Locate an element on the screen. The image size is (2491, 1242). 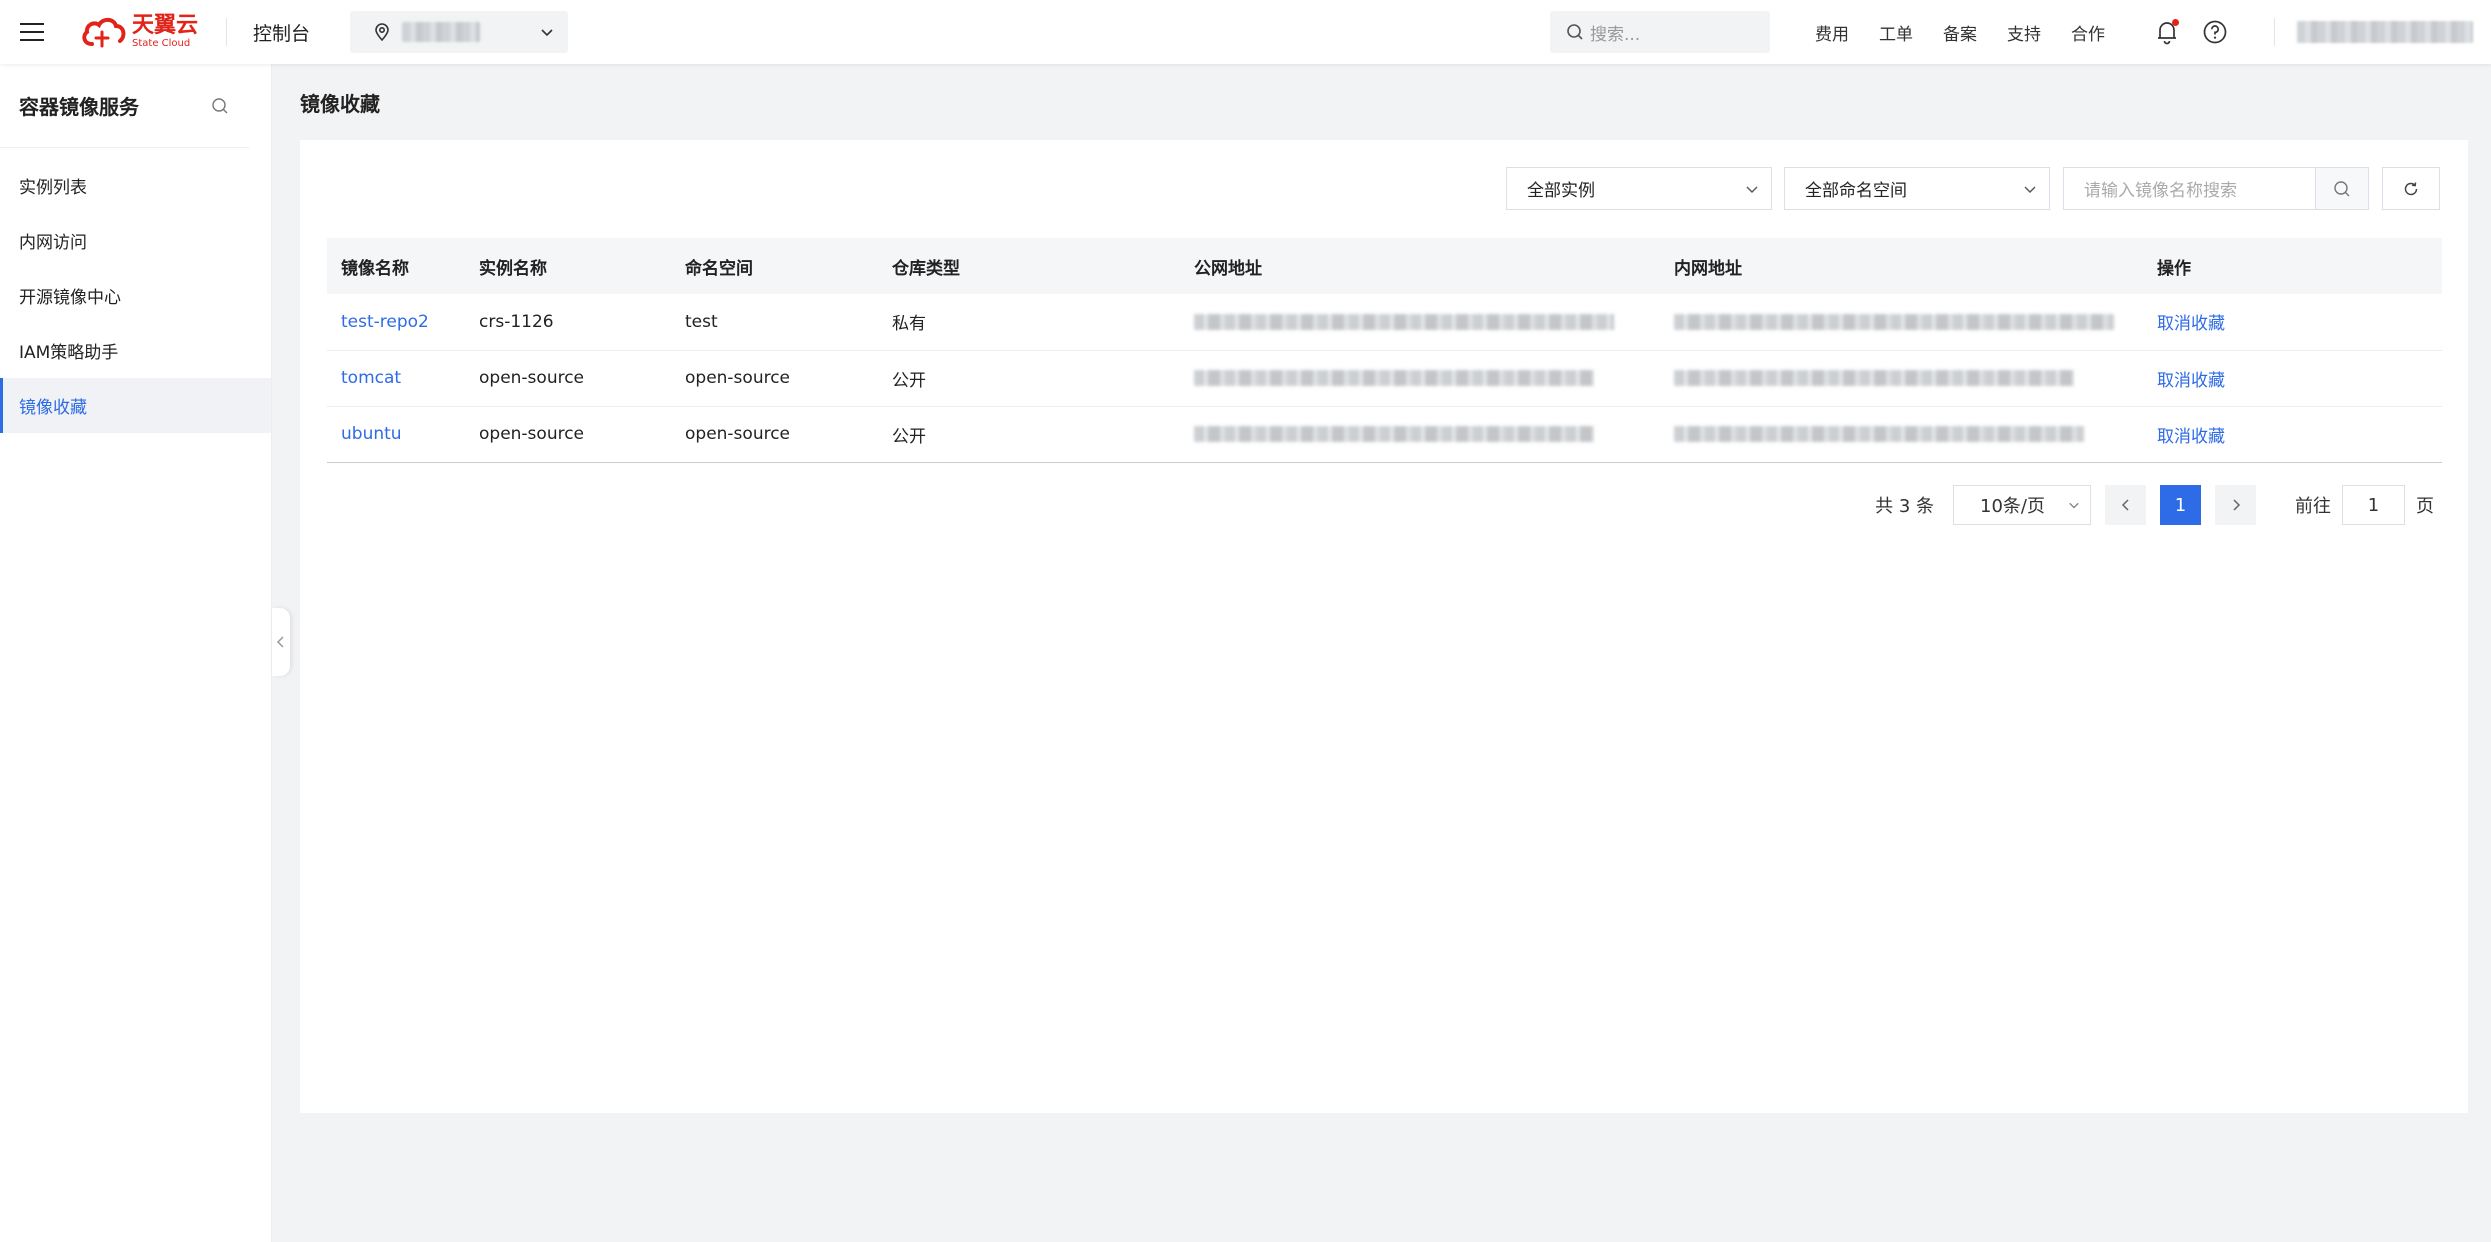
table-row: tomcat open-source open-source 公开 取消收藏 is located at coordinates (1384, 378).